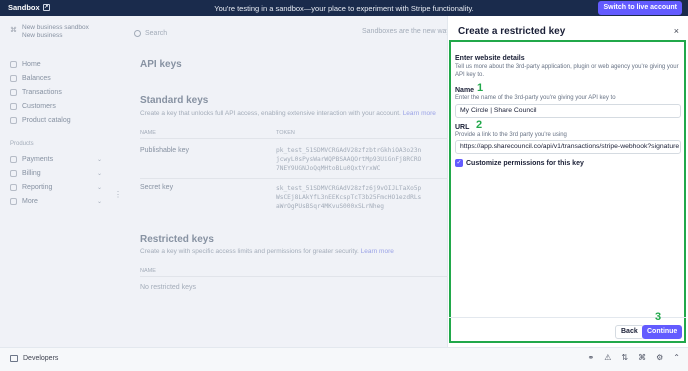  What do you see at coordinates (56, 173) in the screenshot?
I see `sidebar-item-billing: Billing ⌄` at bounding box center [56, 173].